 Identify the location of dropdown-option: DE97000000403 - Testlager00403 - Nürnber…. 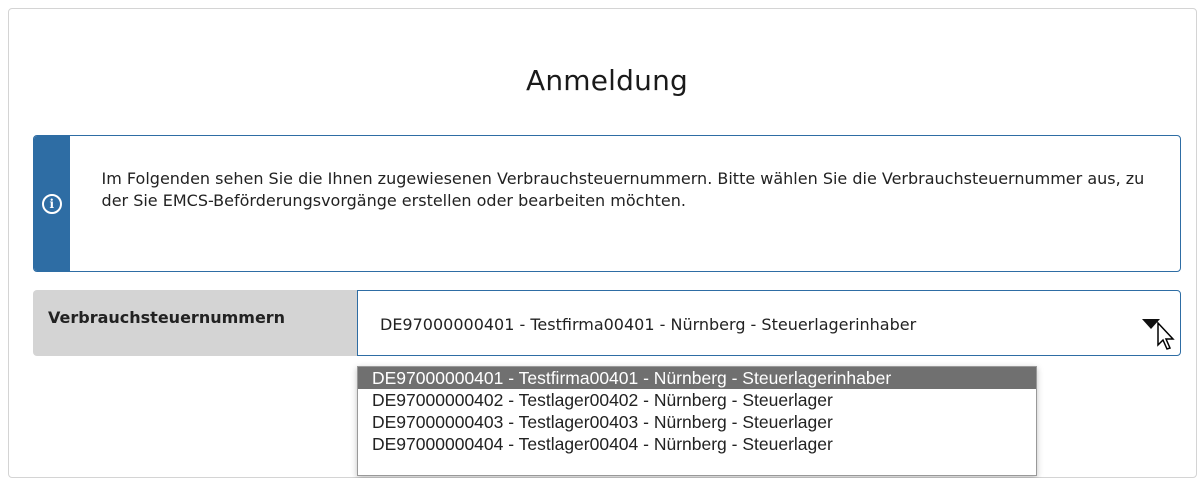
(697, 422).